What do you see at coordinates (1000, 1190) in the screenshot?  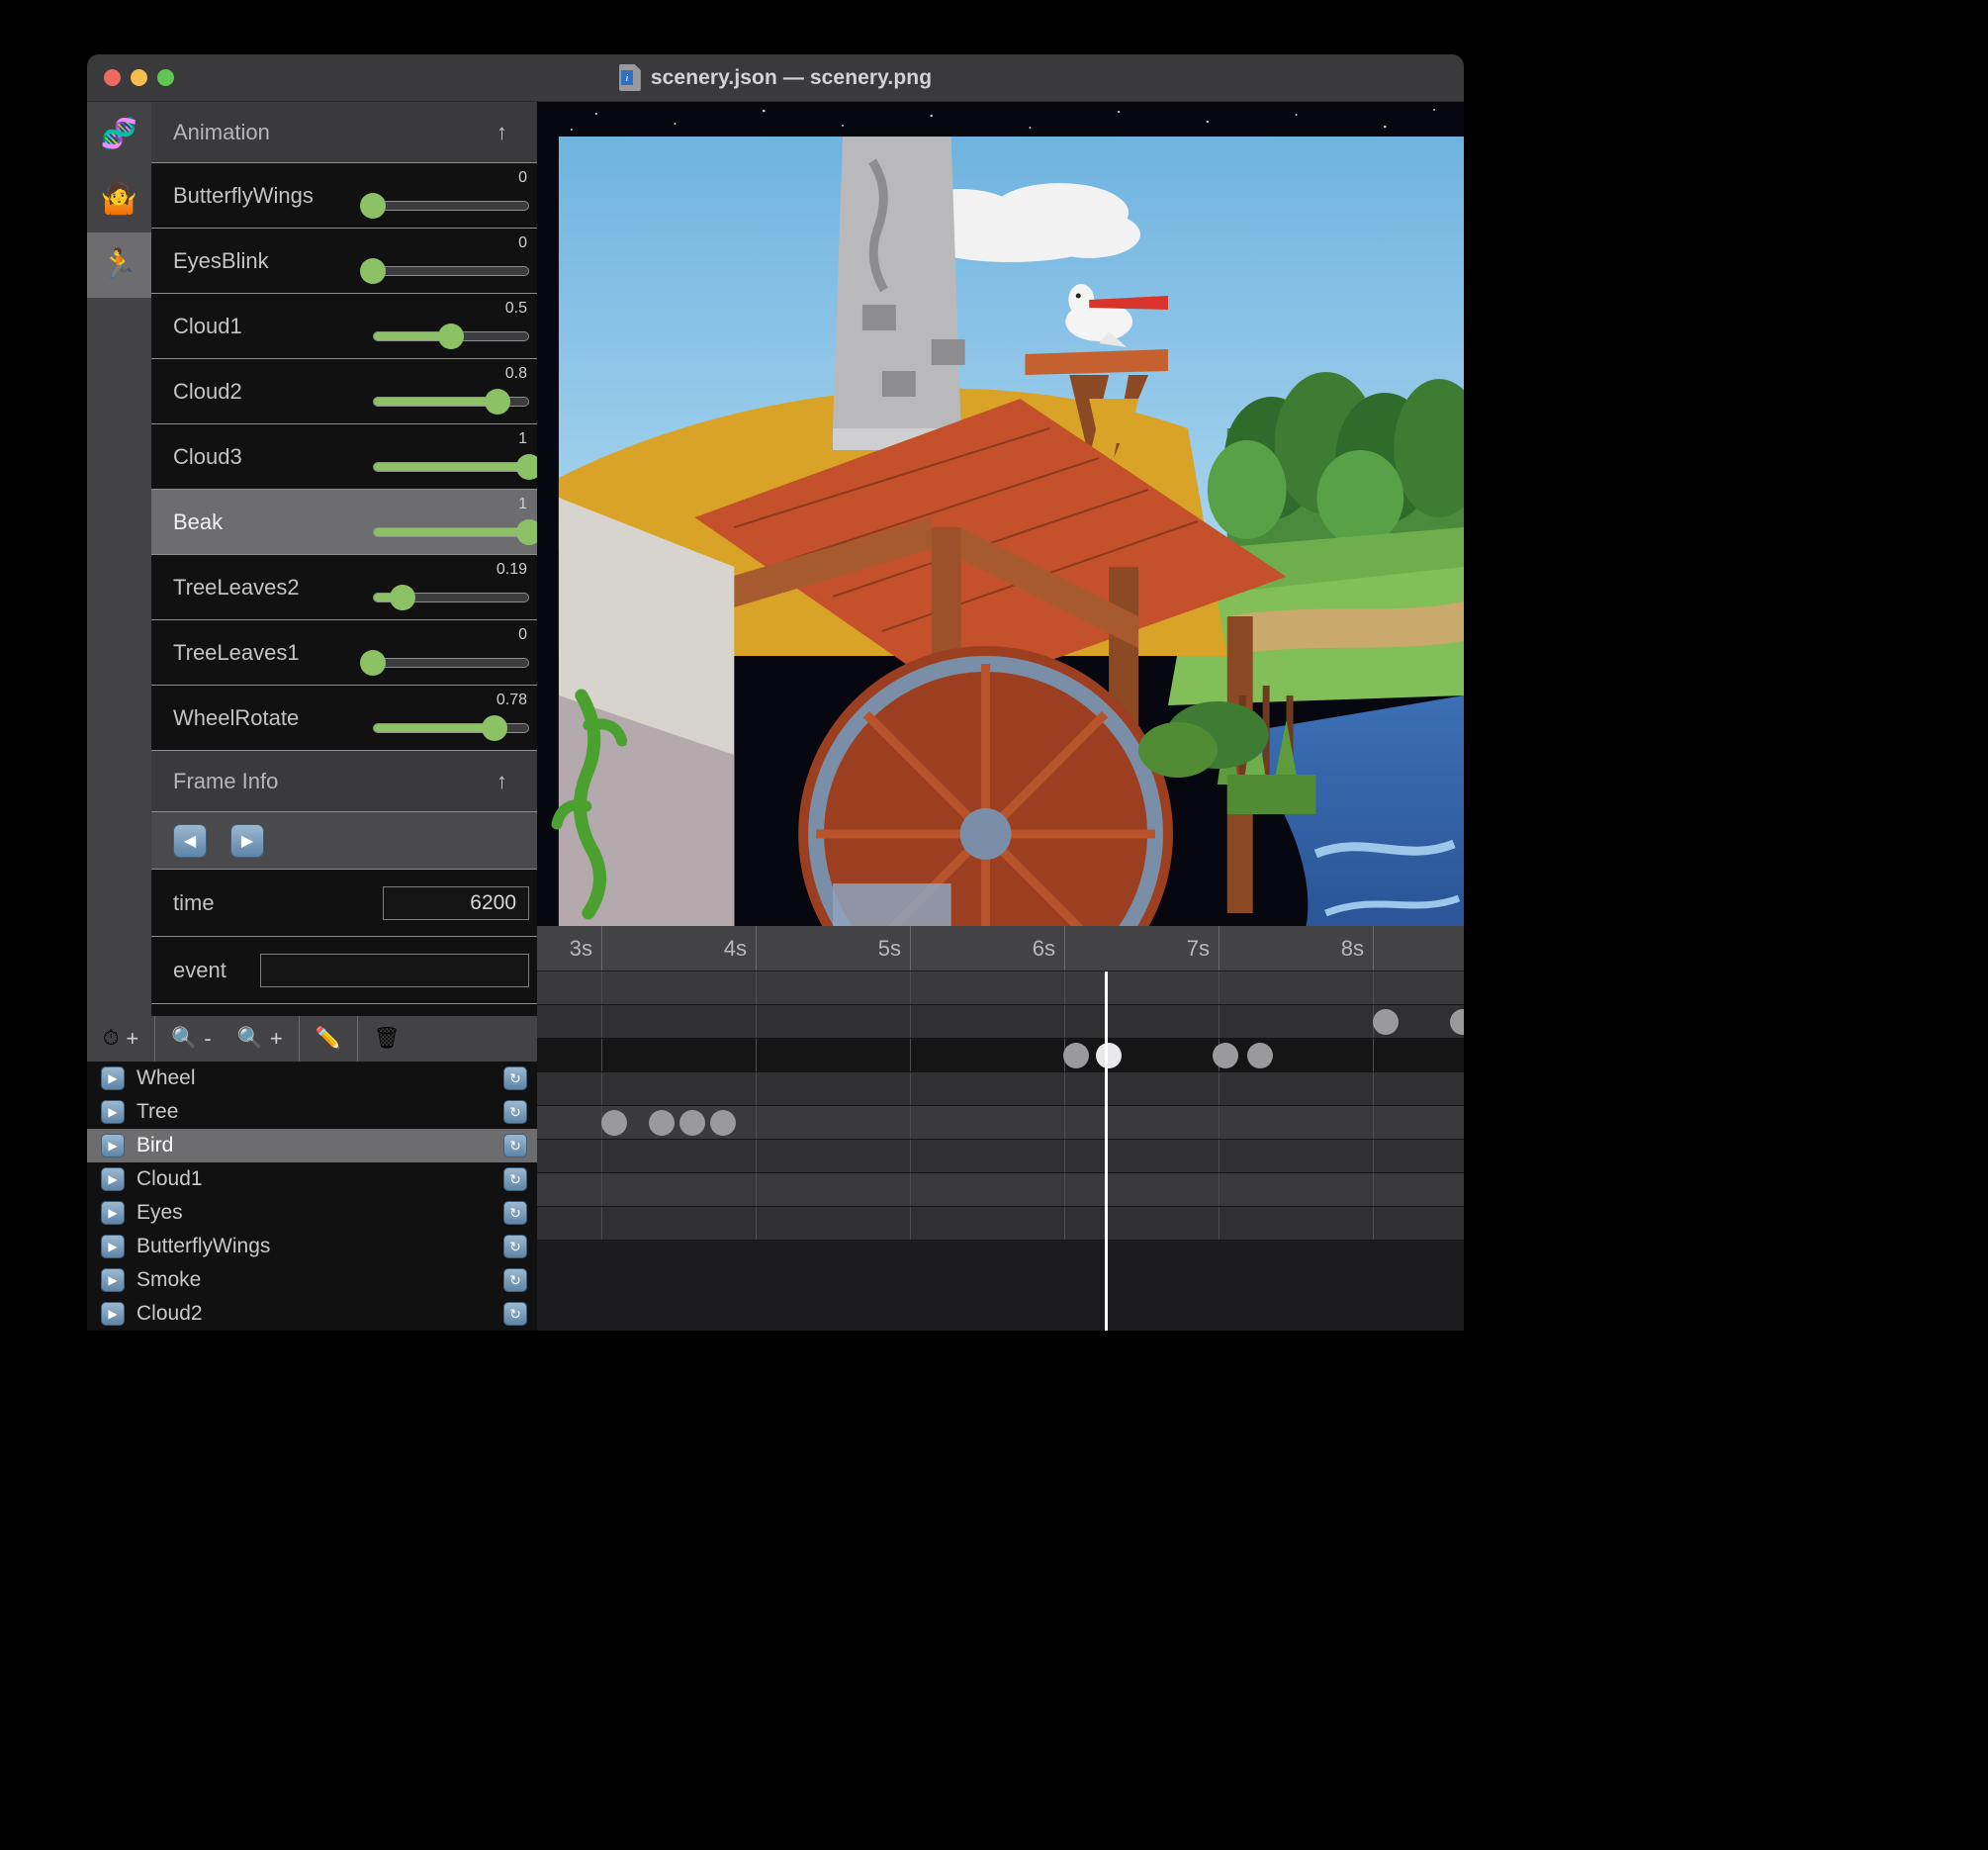 I see `timeline-row-smoke` at bounding box center [1000, 1190].